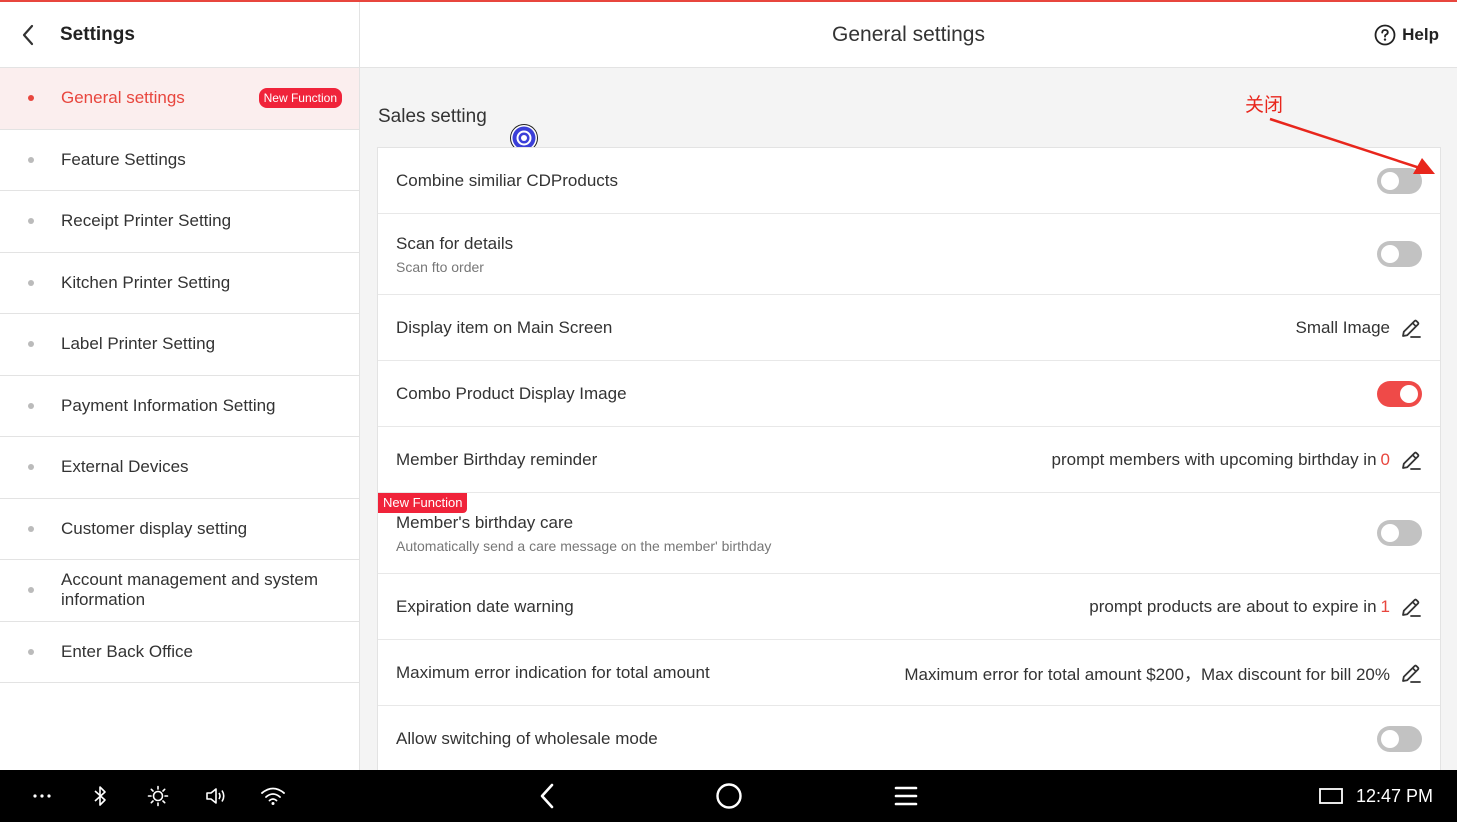 The height and width of the screenshot is (822, 1457). Describe the element at coordinates (527, 738) in the screenshot. I see `setting-label: Allow switching of wholesale mode` at that location.